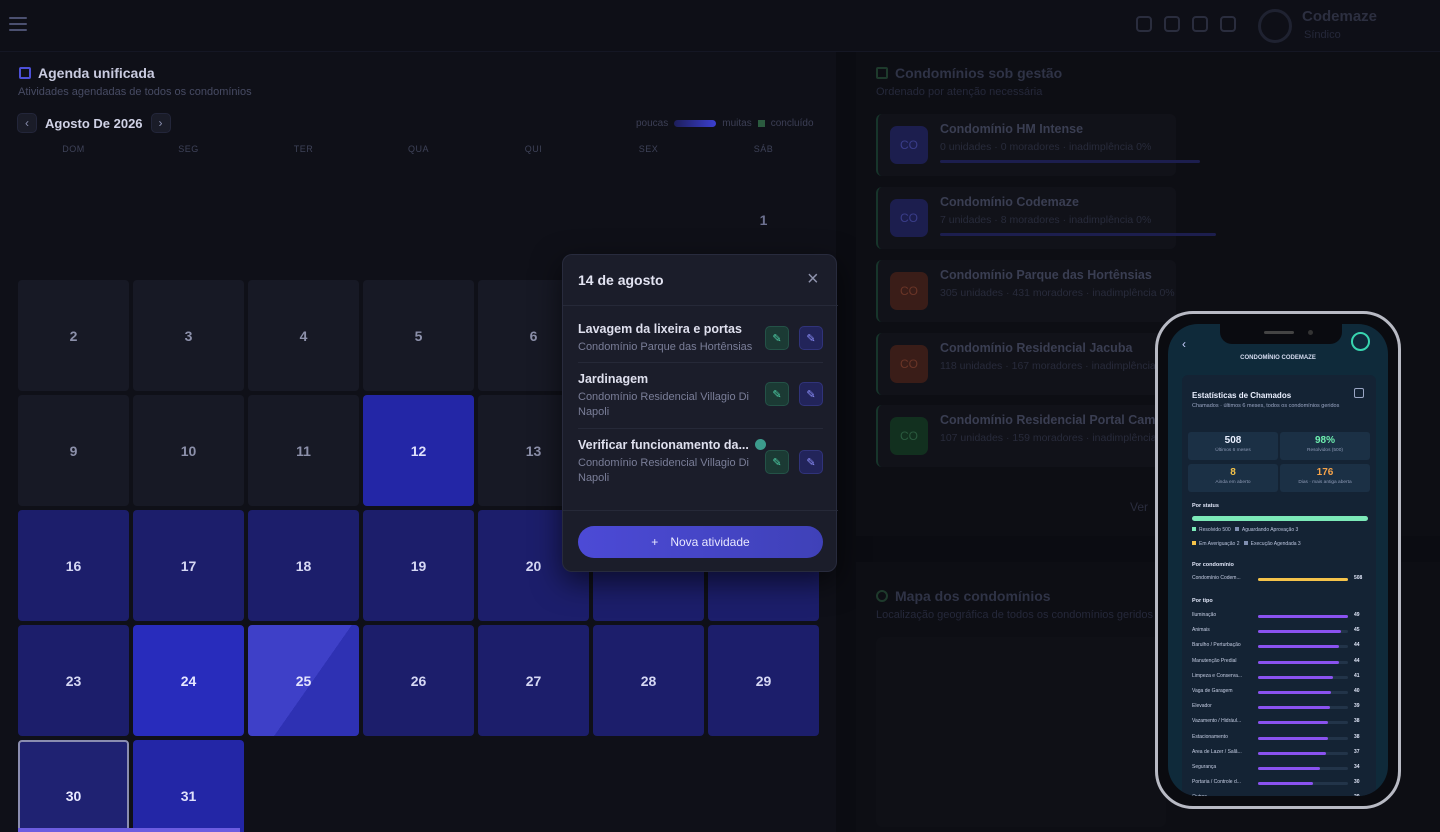 This screenshot has width=1440, height=832. Describe the element at coordinates (1325, 472) in the screenshot. I see `stat-value: 176` at that location.